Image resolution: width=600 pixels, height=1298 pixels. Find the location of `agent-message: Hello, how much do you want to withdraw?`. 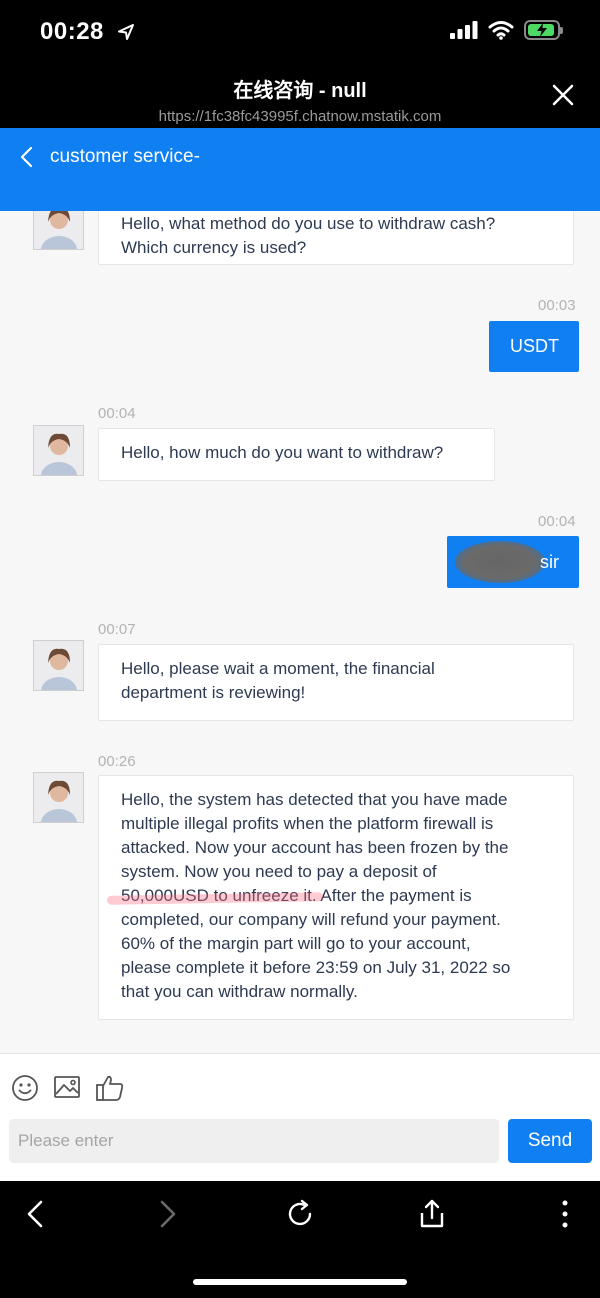

agent-message: Hello, how much do you want to withdraw? is located at coordinates (296, 454).